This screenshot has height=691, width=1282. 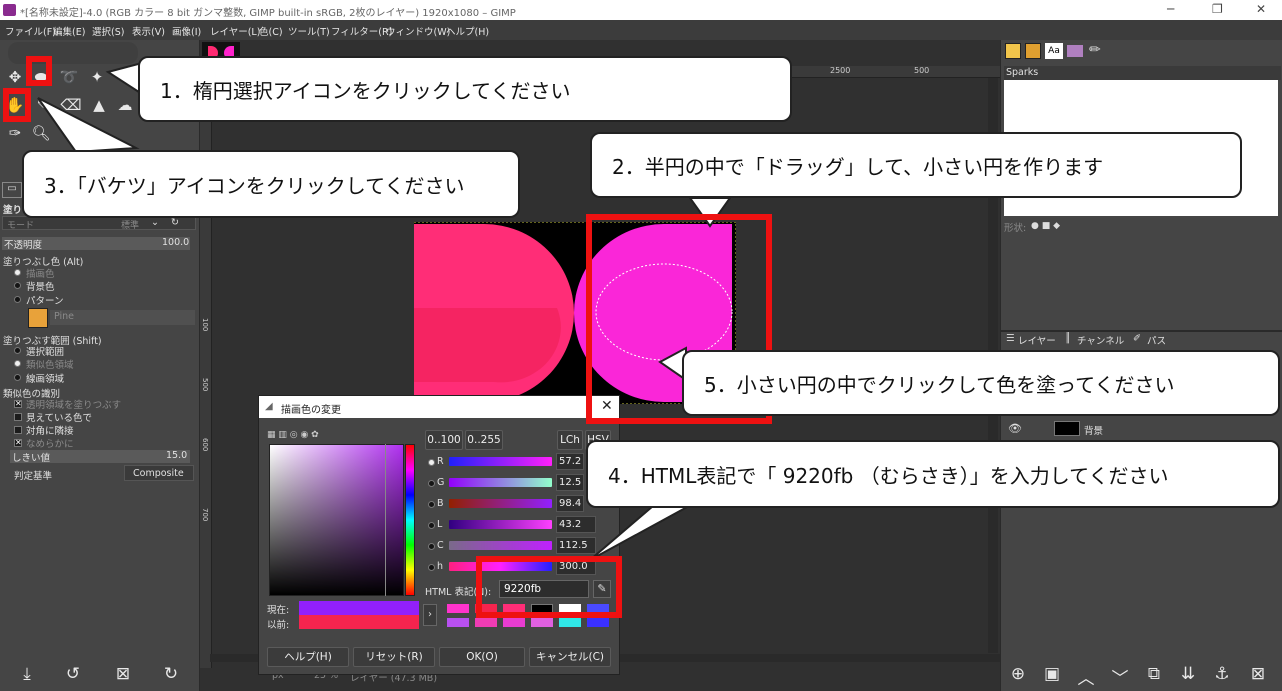 I want to click on callout-step2: 2．半円の中で「ドラッグ」して、小さい円を作ります, so click(x=916, y=165).